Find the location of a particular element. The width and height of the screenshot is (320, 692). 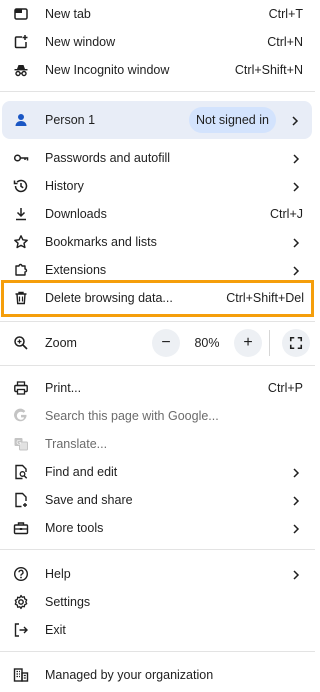

printer-icon is located at coordinates (21, 388).